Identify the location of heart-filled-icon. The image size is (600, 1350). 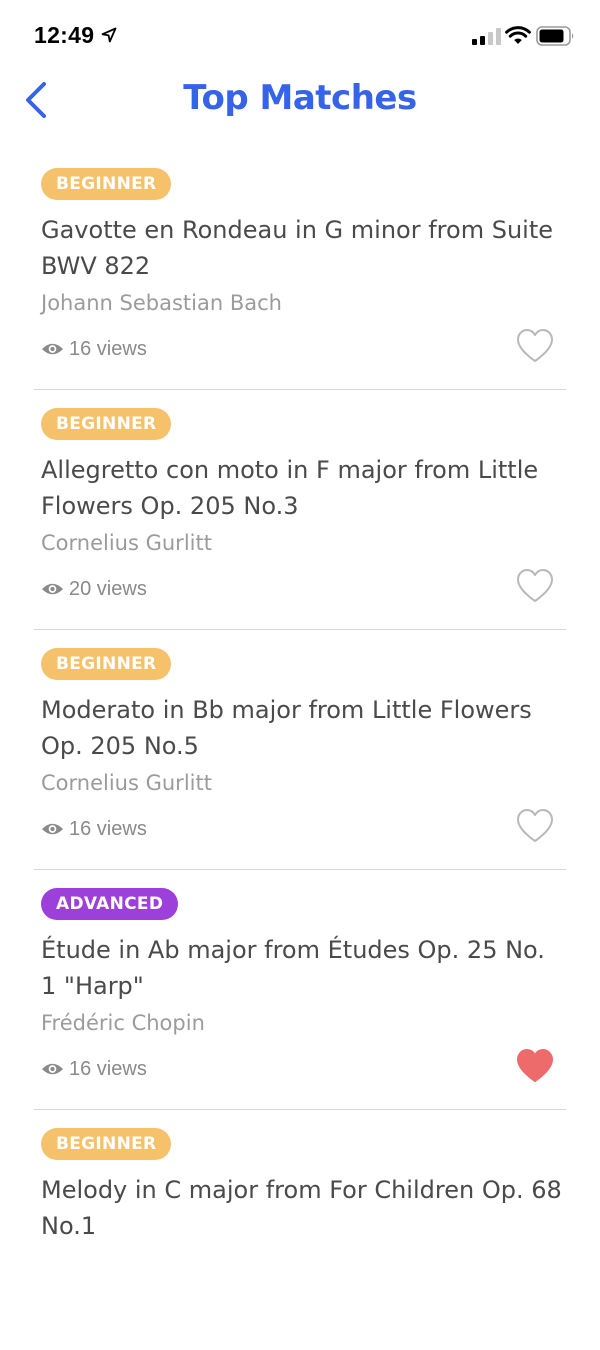
(535, 1065).